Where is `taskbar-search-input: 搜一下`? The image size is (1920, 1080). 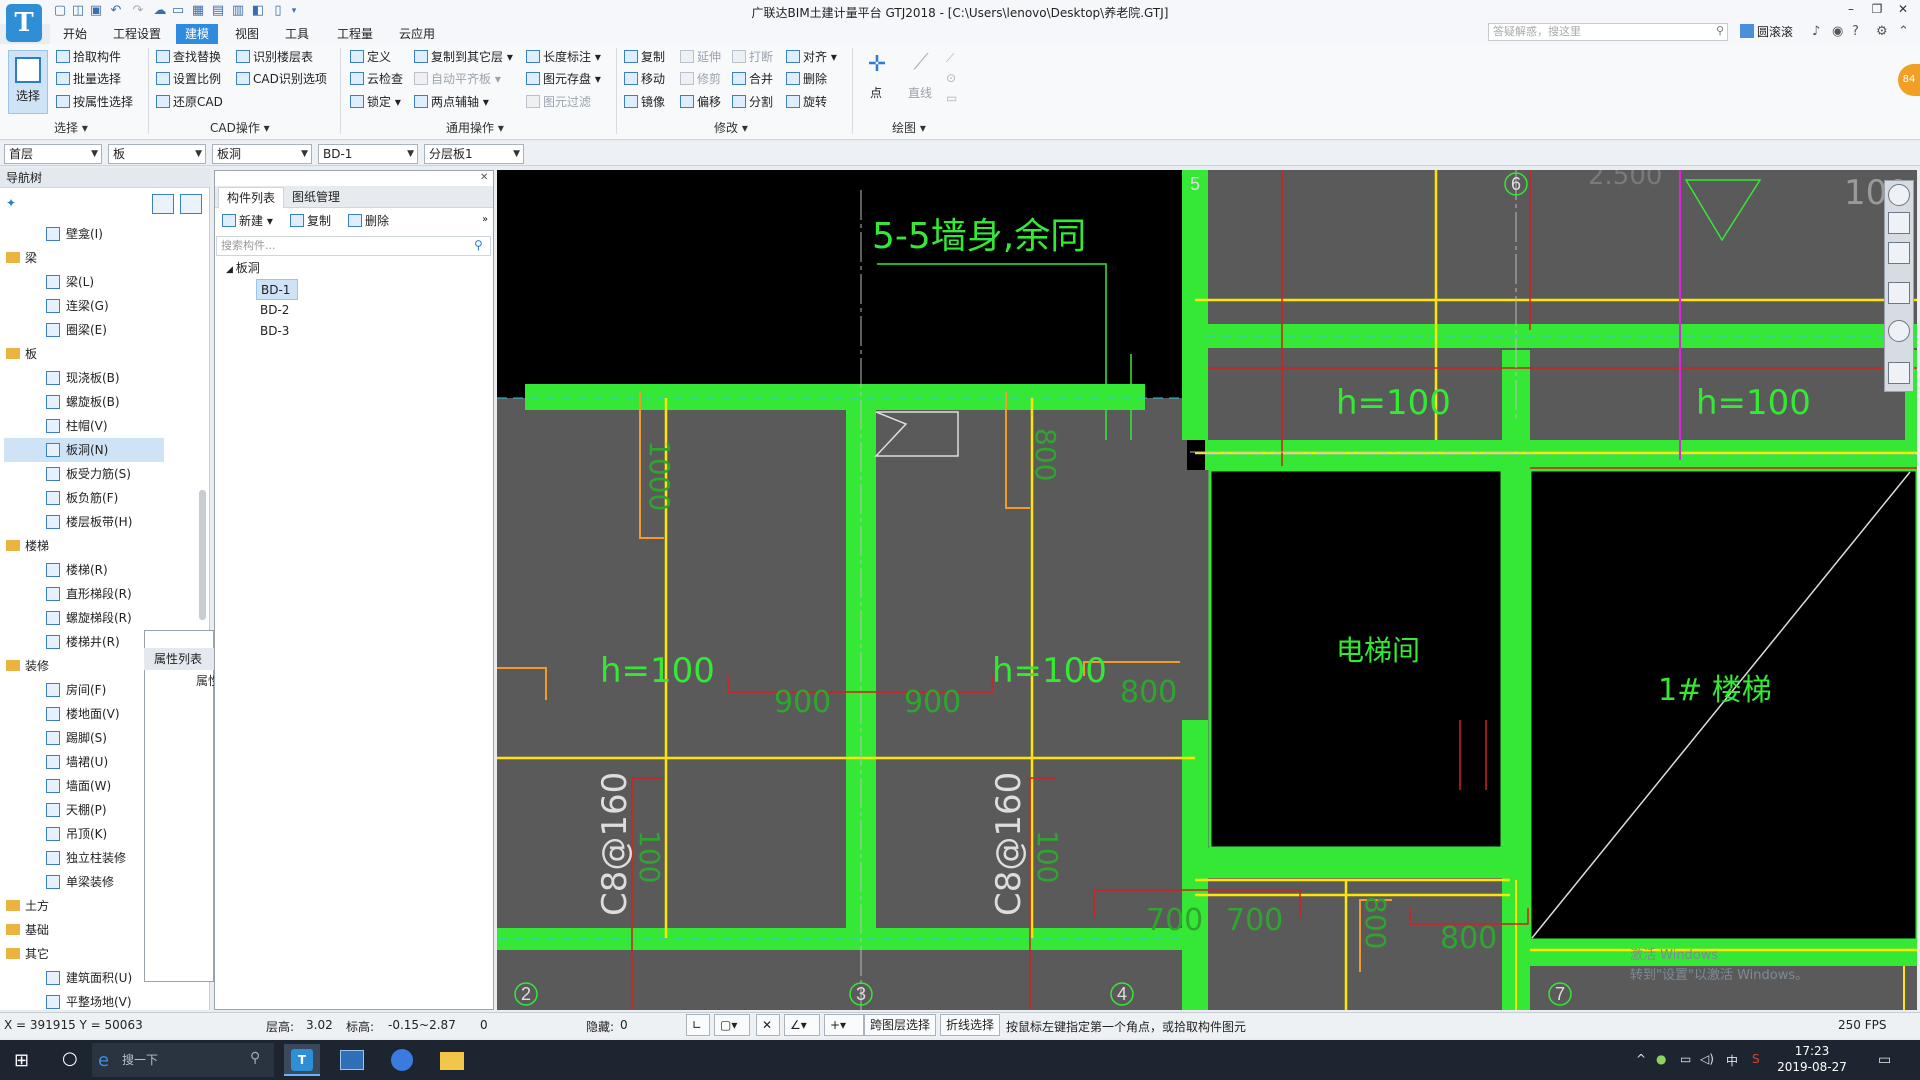
taskbar-search-input: 搜一下 is located at coordinates (183, 1060).